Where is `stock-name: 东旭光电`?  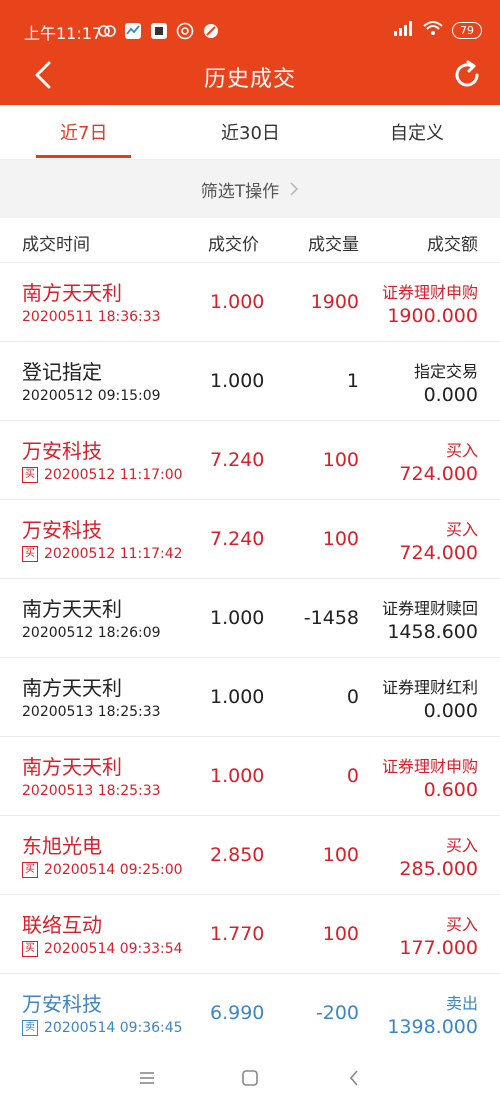
stock-name: 东旭光电 is located at coordinates (62, 846).